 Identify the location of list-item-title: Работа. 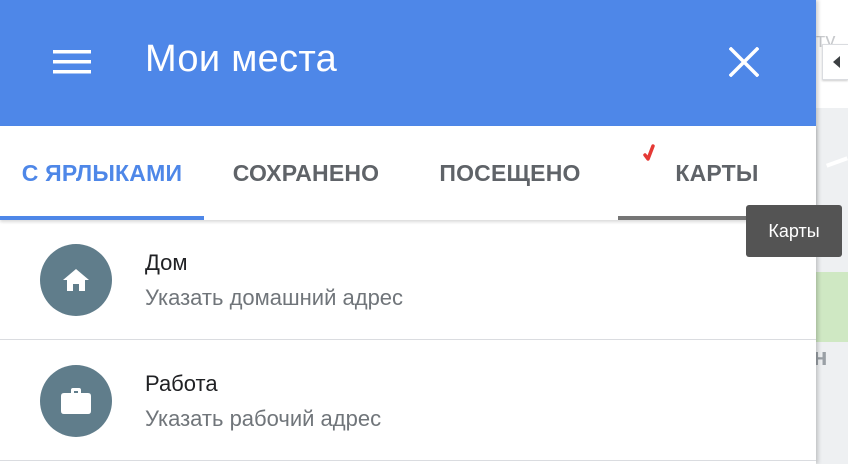
(181, 383).